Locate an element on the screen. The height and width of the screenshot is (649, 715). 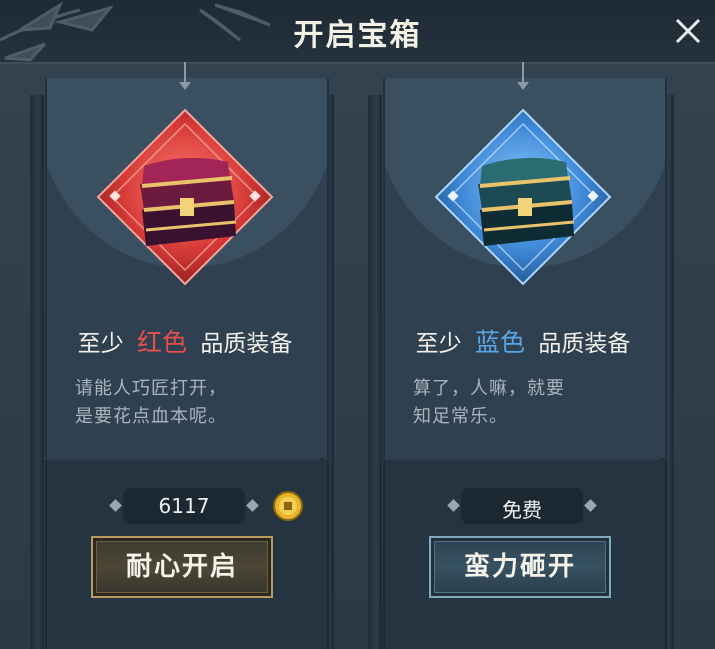
pillar-left is located at coordinates (37, 372).